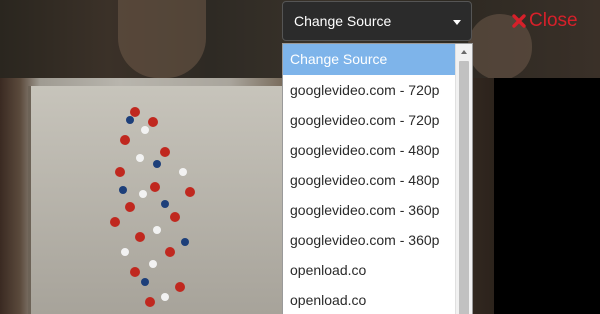  I want to click on dropdown-scrollbar, so click(463, 179).